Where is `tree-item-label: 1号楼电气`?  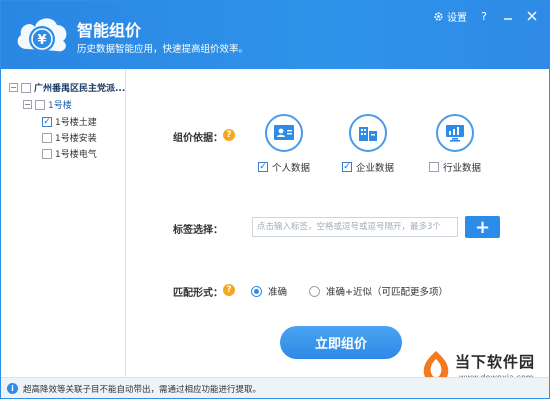
tree-item-label: 1号楼电气 is located at coordinates (76, 155).